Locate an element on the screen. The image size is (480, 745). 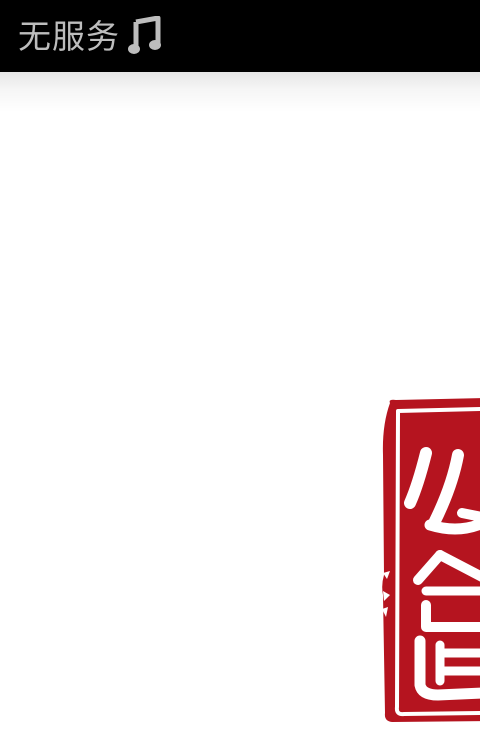
seal-logo is located at coordinates (429, 560).